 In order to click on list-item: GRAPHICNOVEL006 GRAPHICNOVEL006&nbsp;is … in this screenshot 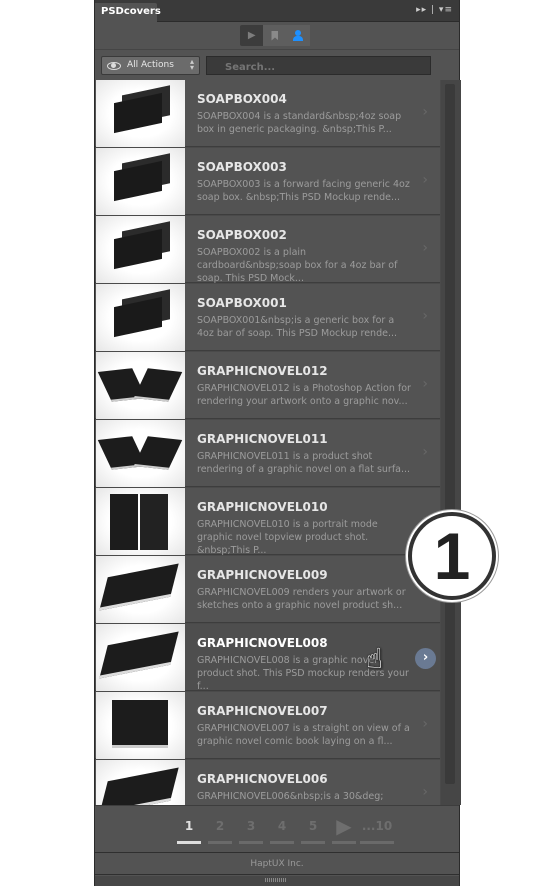, I will do `click(267, 782)`.